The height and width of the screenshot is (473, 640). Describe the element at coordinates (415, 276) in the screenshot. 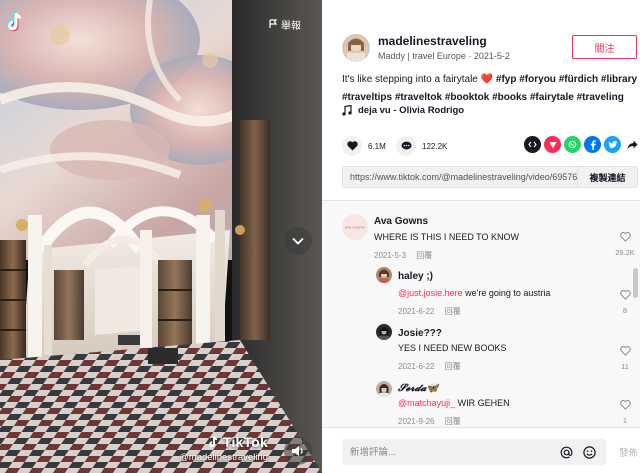

I see `commenter-name: haley ;)` at that location.